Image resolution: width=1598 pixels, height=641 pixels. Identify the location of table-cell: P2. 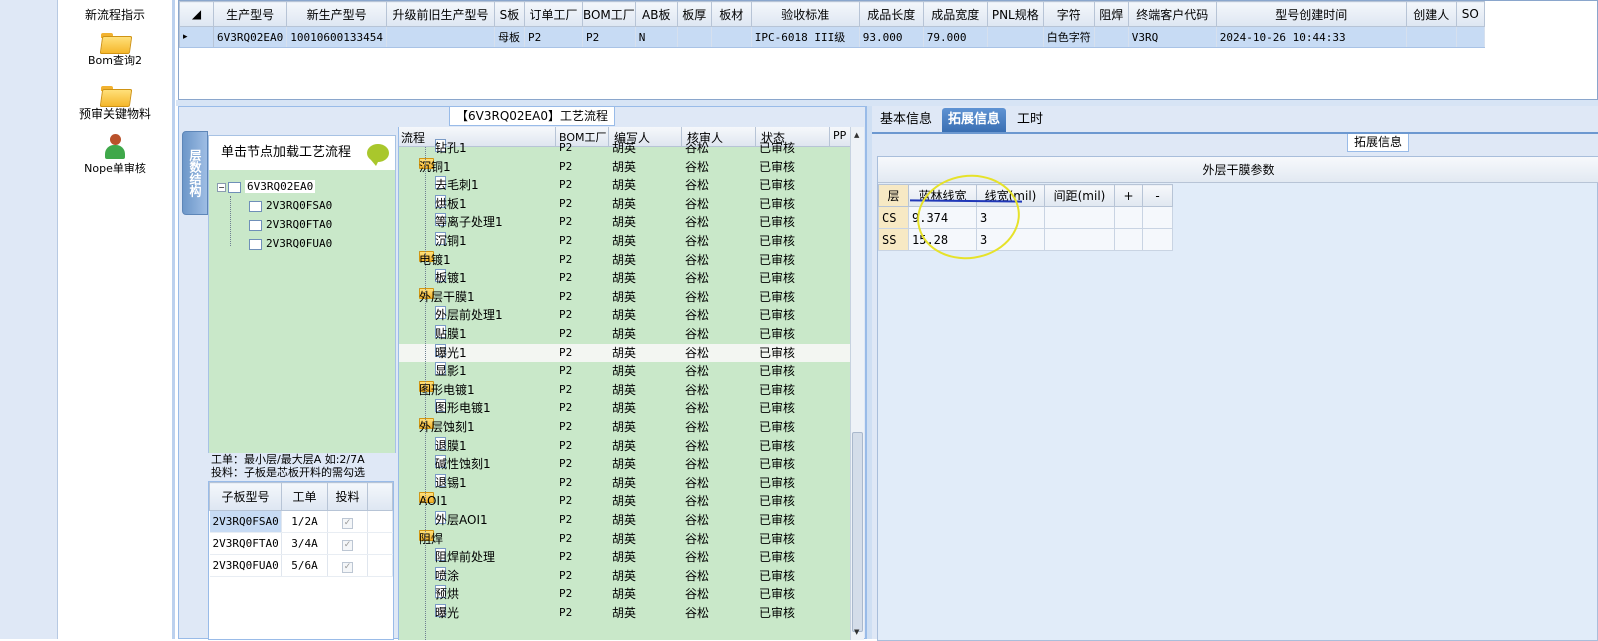
(553, 37).